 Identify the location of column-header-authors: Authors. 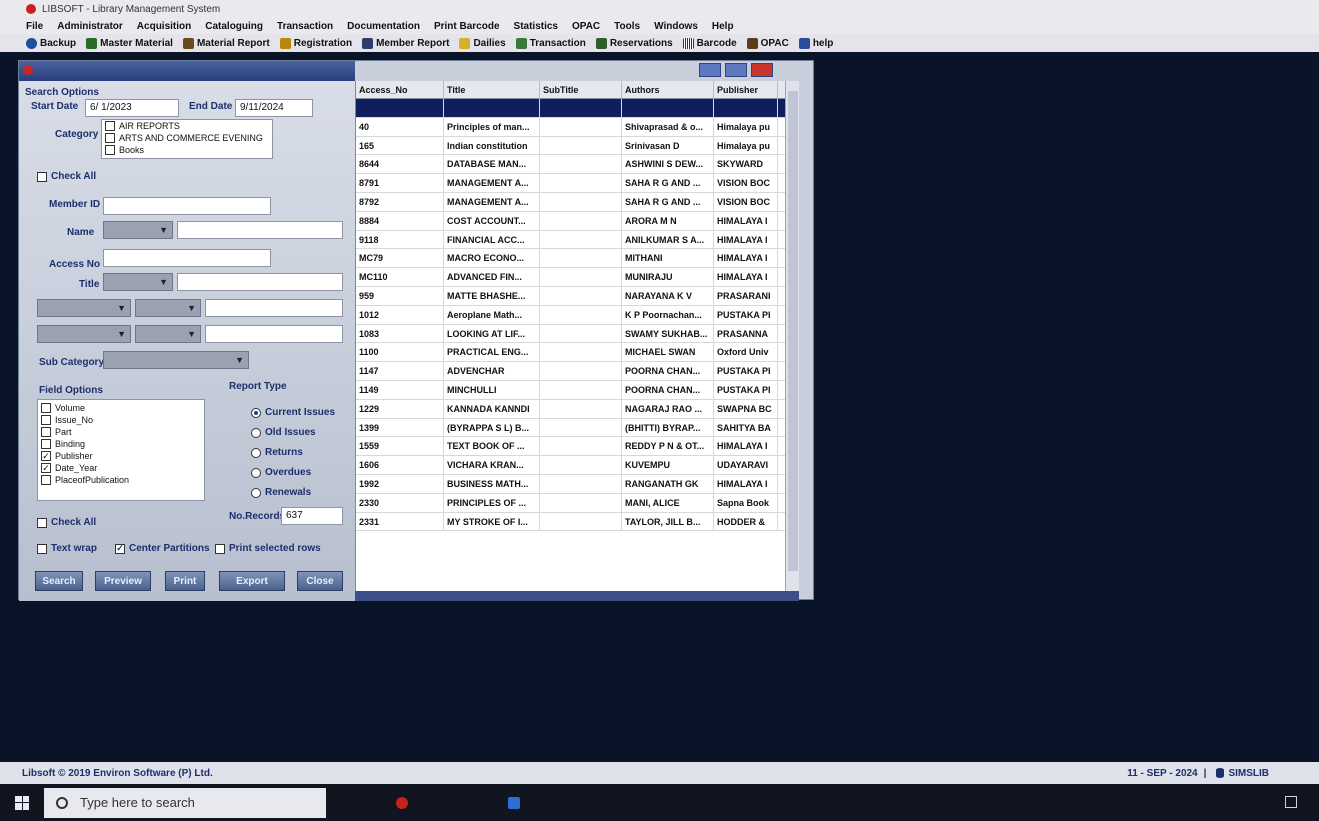
(668, 89).